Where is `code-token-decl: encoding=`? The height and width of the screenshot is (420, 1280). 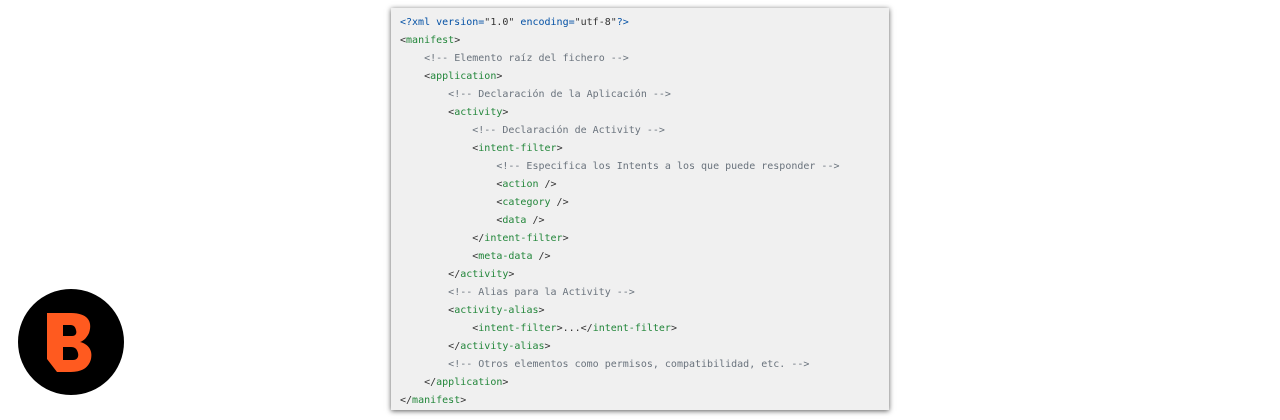
code-token-decl: encoding= is located at coordinates (544, 22).